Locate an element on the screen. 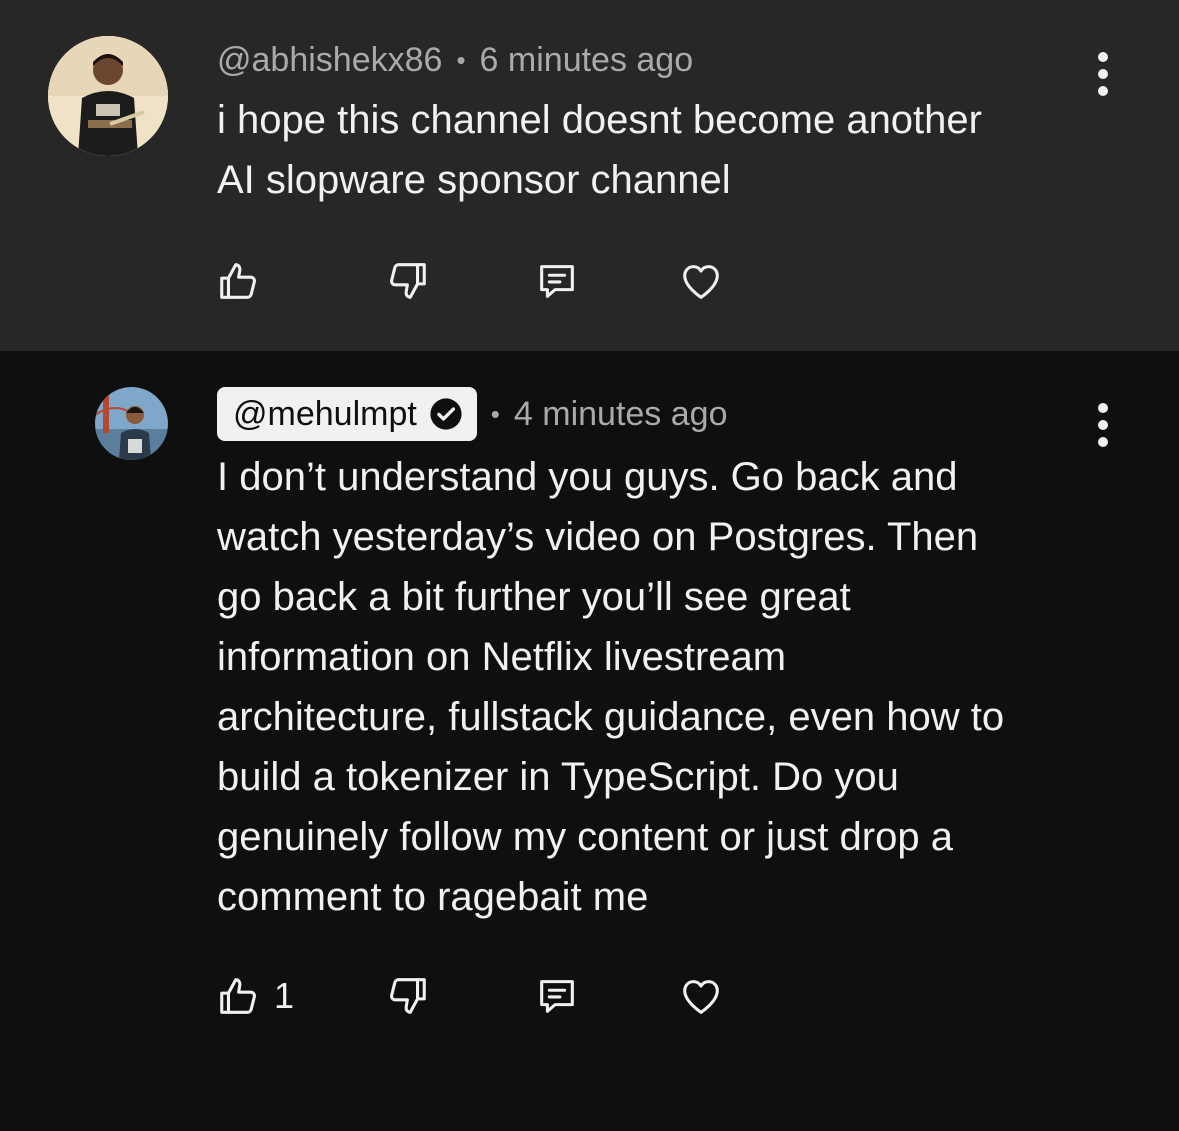 This screenshot has width=1179, height=1131. verified-check-icon is located at coordinates (446, 414).